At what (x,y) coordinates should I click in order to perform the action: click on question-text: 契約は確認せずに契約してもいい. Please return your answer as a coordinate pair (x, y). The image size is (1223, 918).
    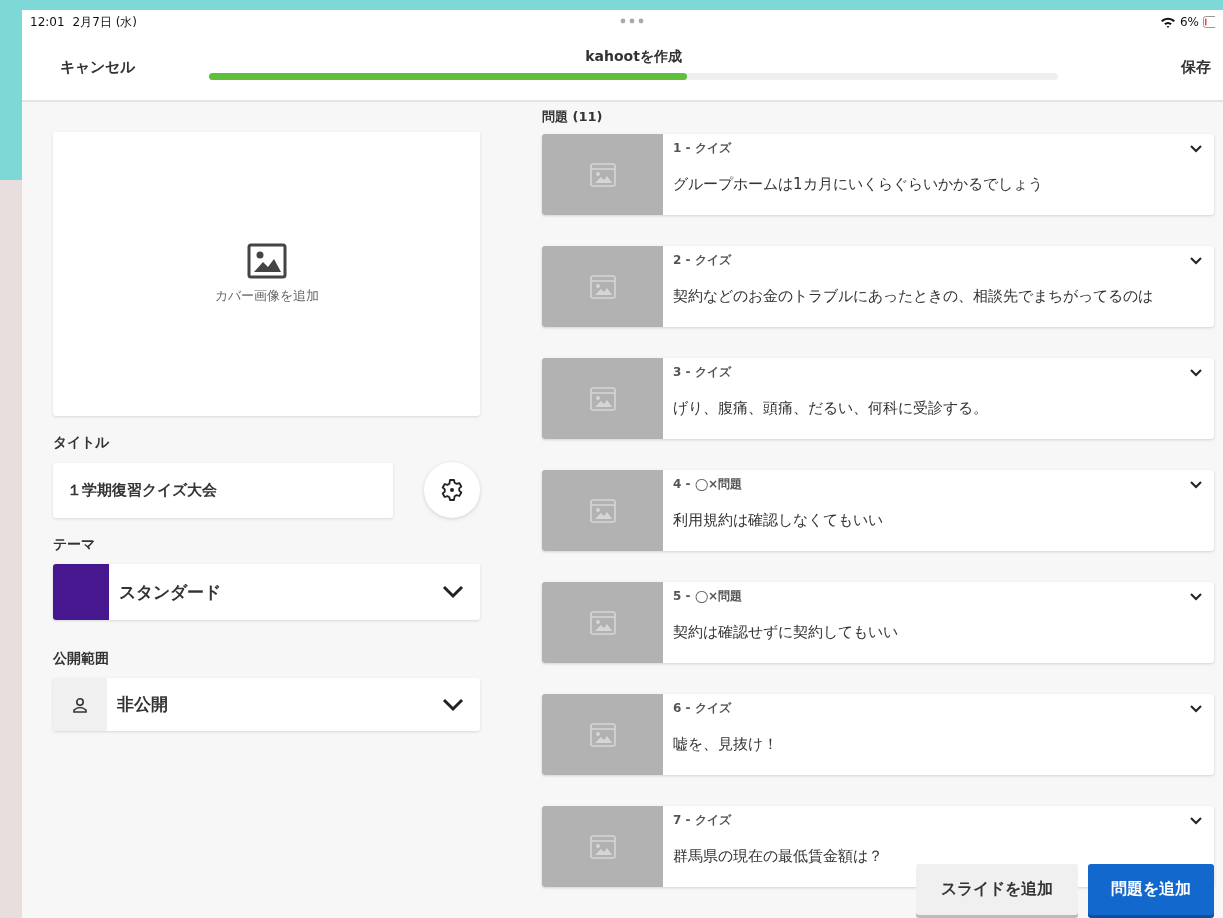
    Looking at the image, I should click on (786, 632).